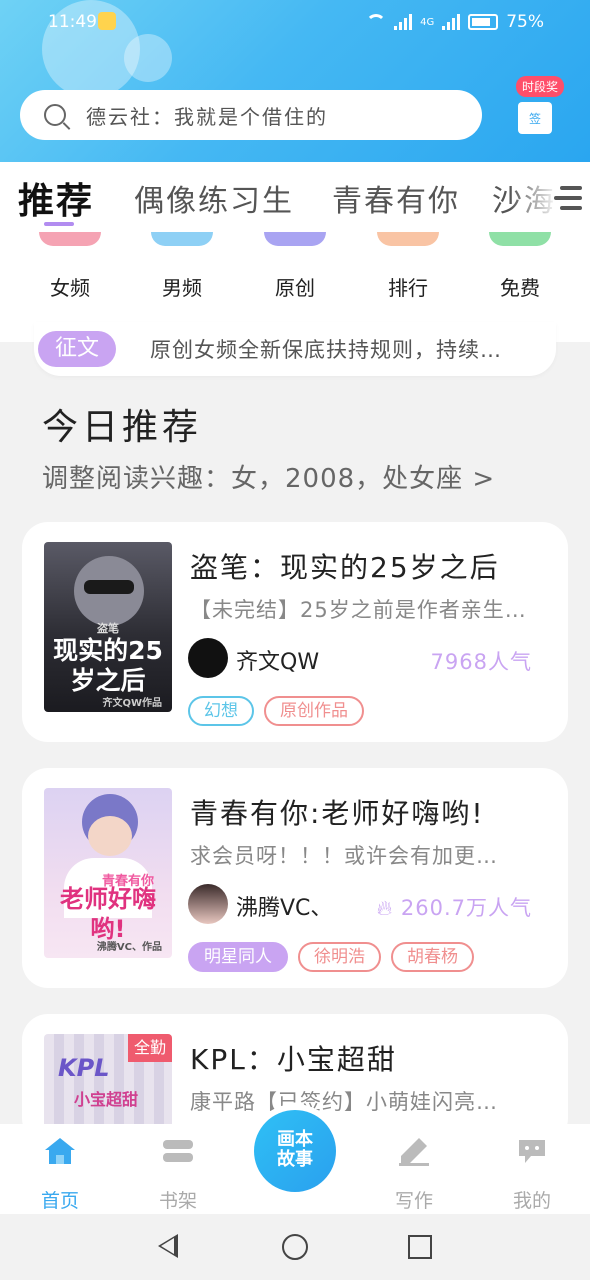 Image resolution: width=590 pixels, height=1280 pixels. I want to click on popularity: 🔥︎ 260.7万人气, so click(454, 907).